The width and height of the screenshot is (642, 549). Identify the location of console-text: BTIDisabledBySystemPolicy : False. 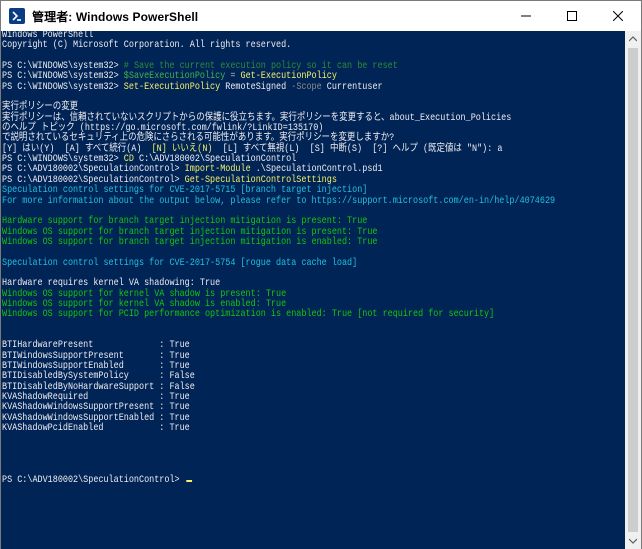
(98, 377).